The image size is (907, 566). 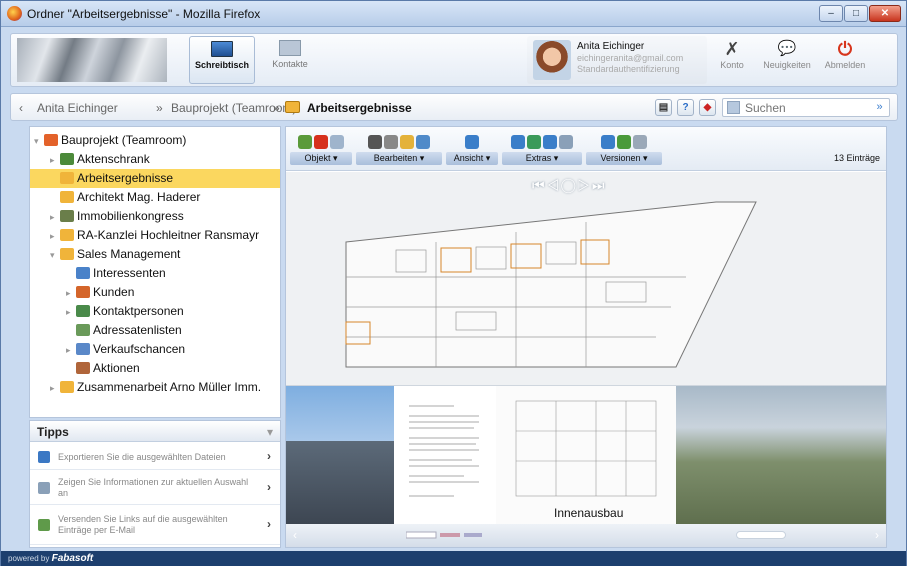 What do you see at coordinates (586, 535) in the screenshot?
I see `horizontal-scrollbar: ‹ ›` at bounding box center [586, 535].